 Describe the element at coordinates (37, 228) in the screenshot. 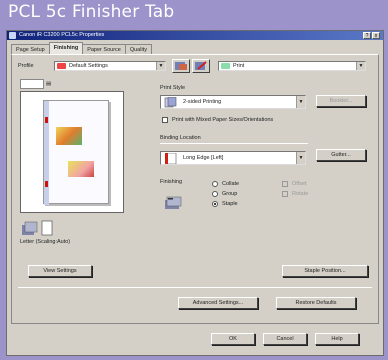

I see `paper-stack-icon` at that location.